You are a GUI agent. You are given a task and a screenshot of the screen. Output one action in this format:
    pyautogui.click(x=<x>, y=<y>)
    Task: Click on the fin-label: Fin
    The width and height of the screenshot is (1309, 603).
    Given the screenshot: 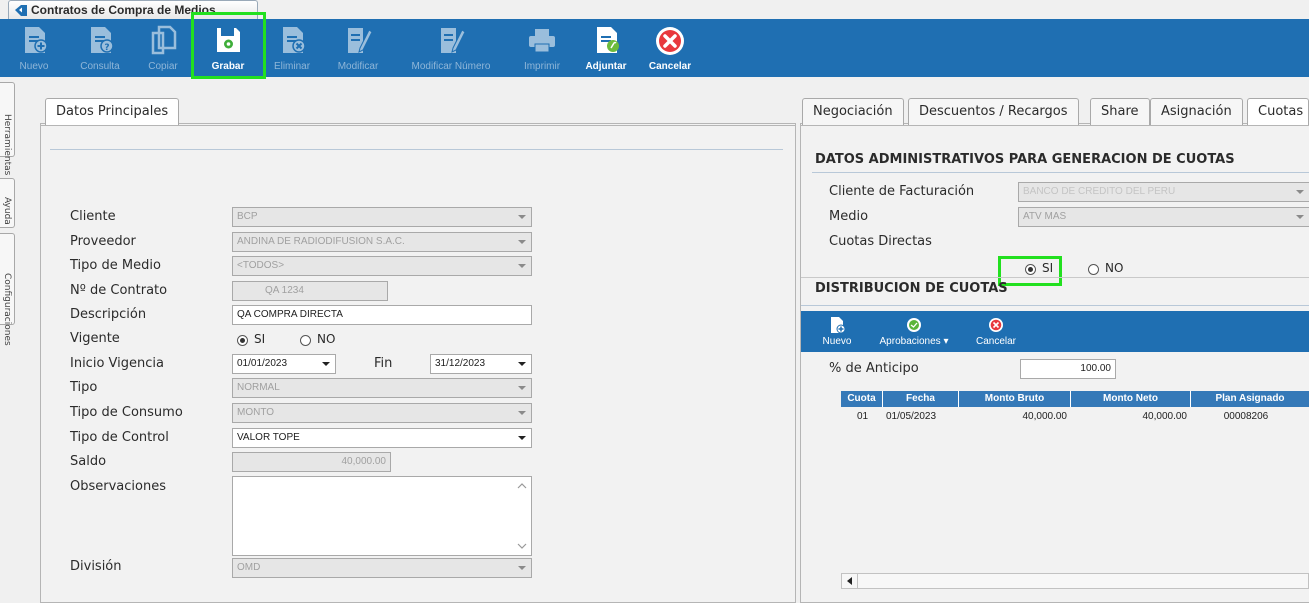 What is the action you would take?
    pyautogui.click(x=383, y=363)
    